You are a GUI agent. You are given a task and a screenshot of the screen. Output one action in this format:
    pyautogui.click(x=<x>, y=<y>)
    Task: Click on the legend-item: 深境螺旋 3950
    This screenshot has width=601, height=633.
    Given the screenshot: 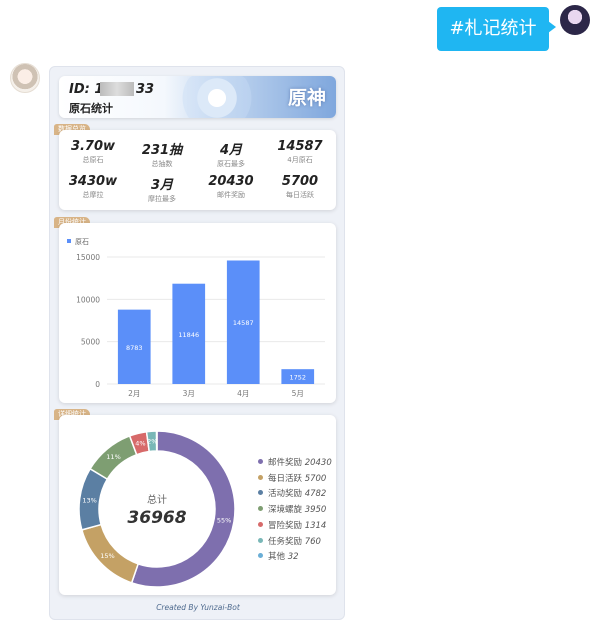 What is the action you would take?
    pyautogui.click(x=292, y=509)
    